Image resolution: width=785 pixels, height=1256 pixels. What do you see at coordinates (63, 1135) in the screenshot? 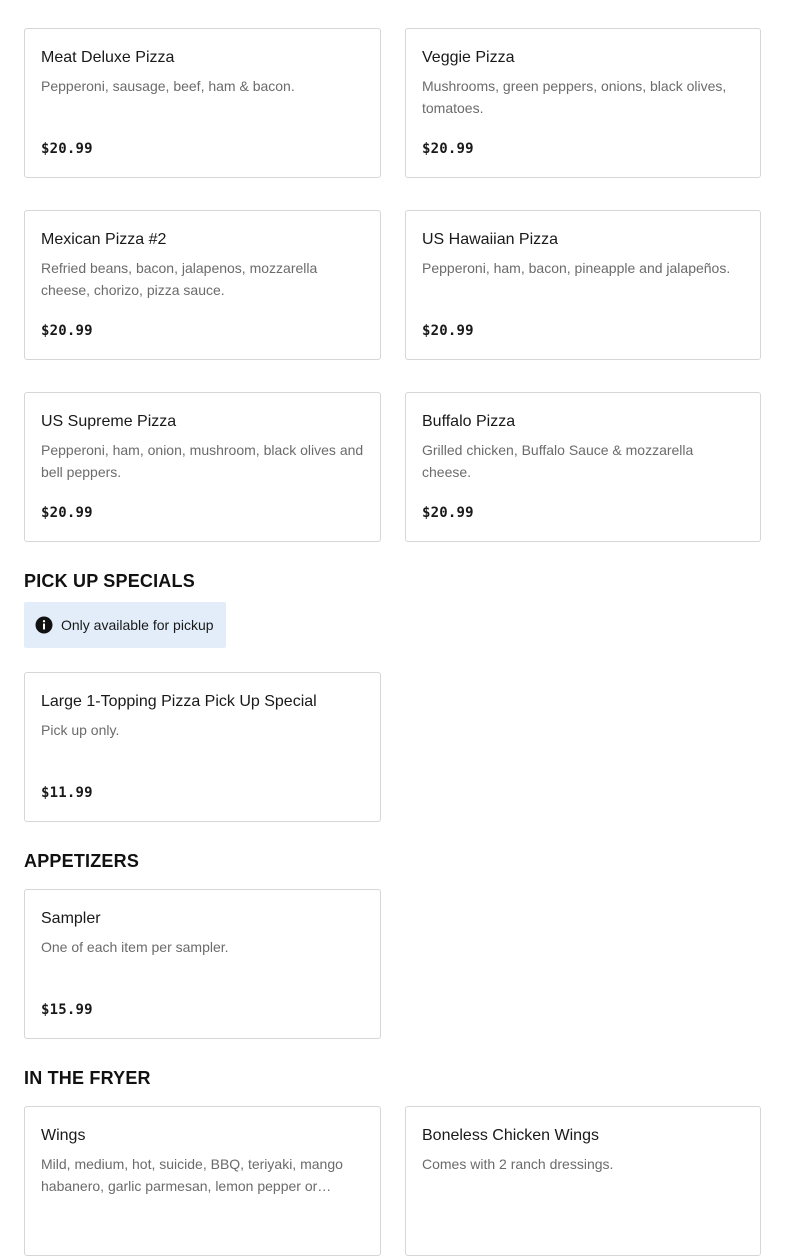
I see `item-title: Wings` at bounding box center [63, 1135].